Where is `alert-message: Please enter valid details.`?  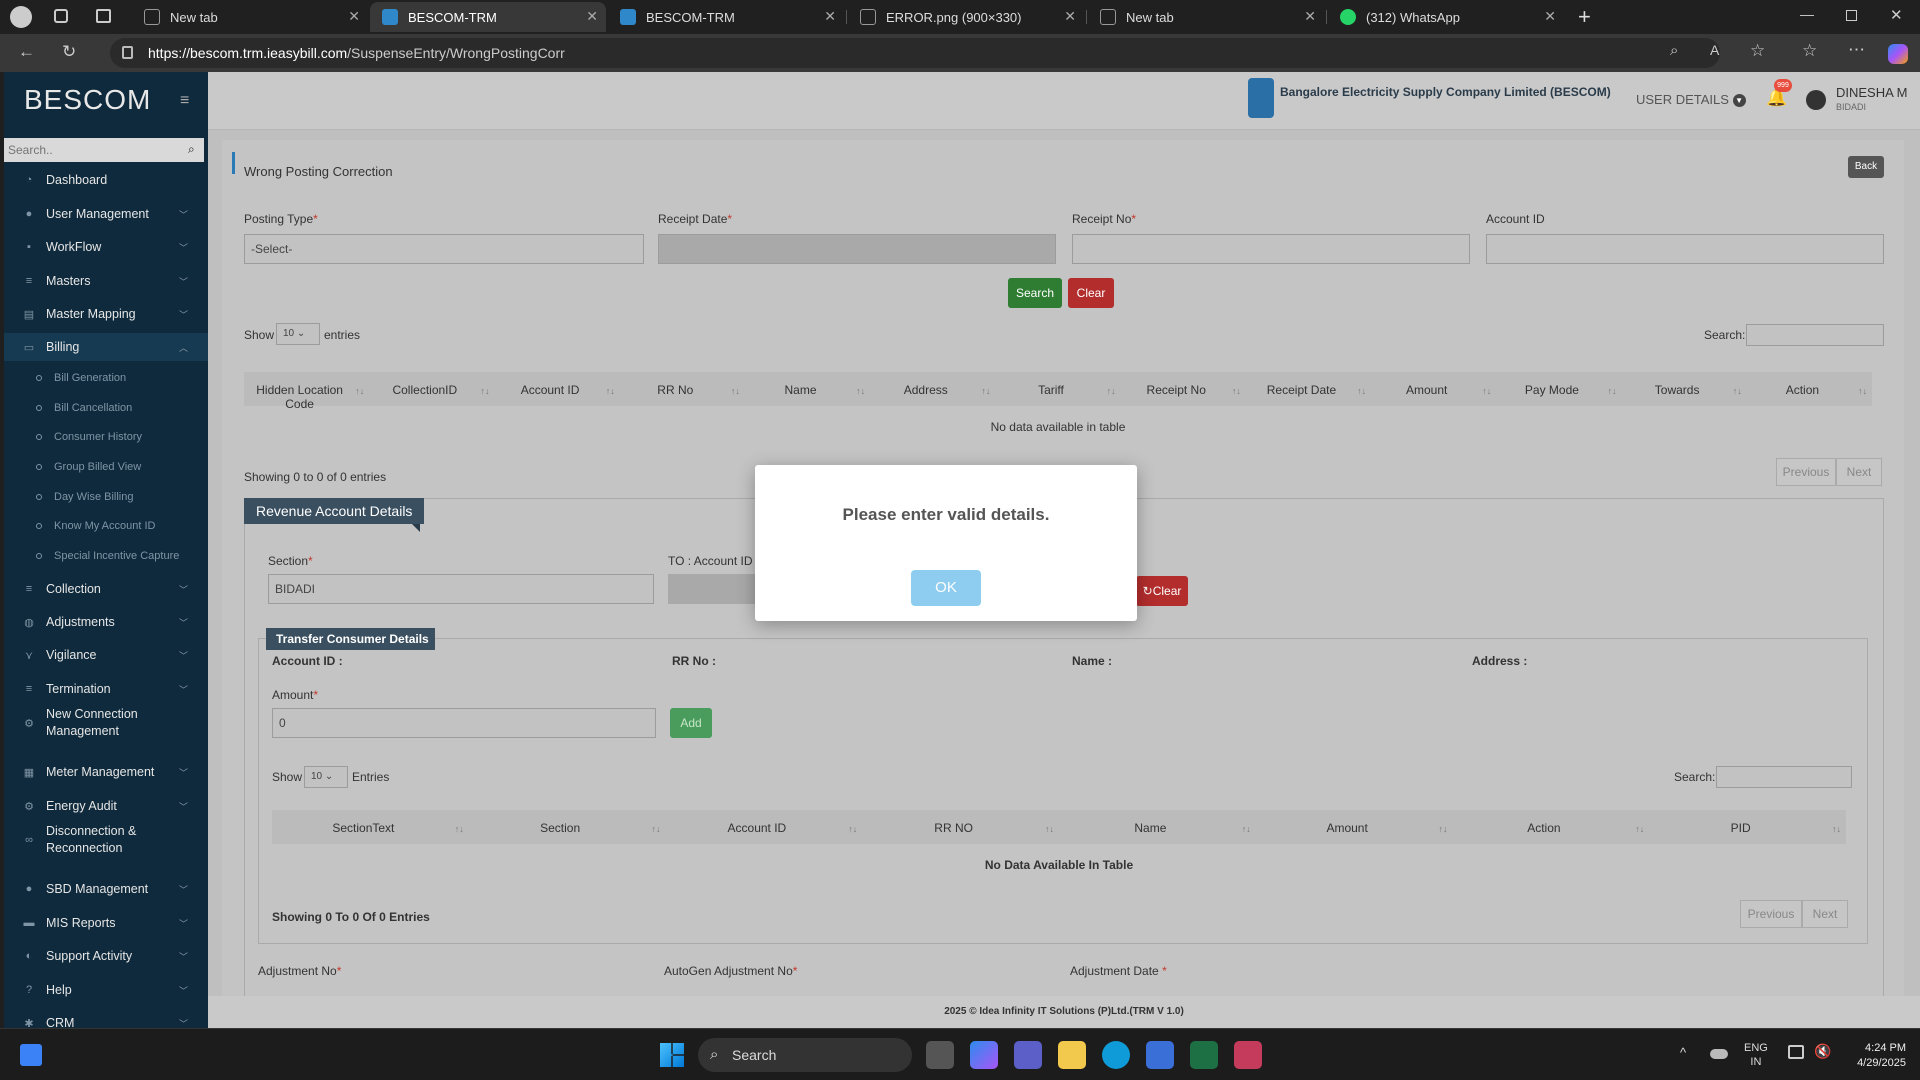
alert-message: Please enter valid details. is located at coordinates (946, 514).